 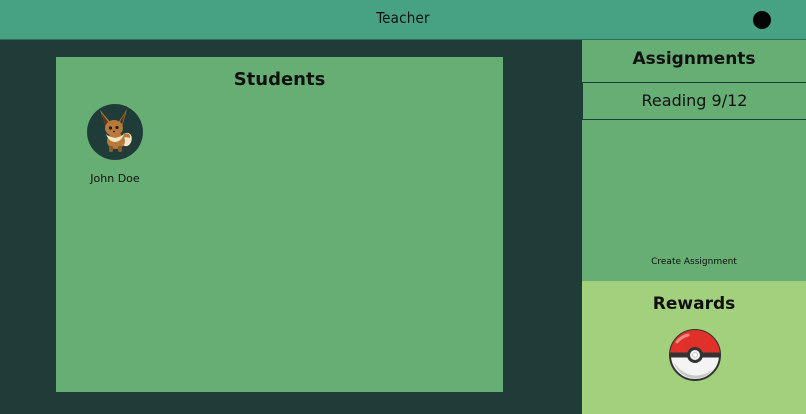 What do you see at coordinates (694, 304) in the screenshot?
I see `rewards-heading: Rewards` at bounding box center [694, 304].